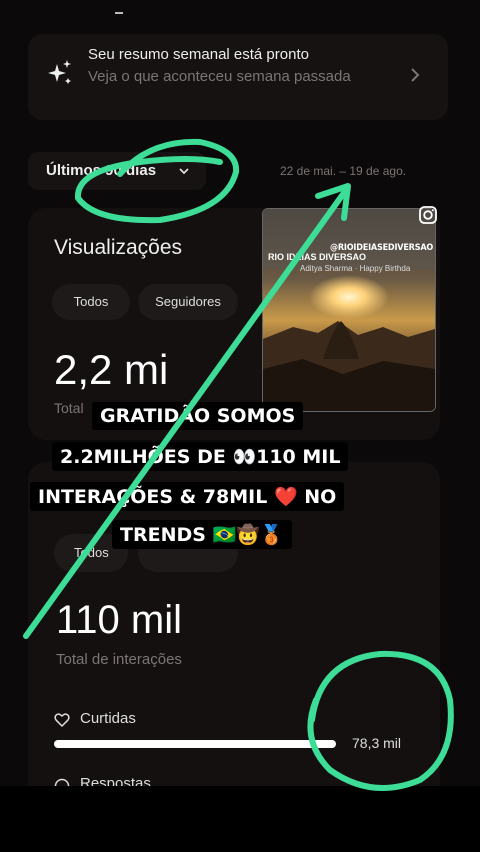 This screenshot has width=480, height=852. I want to click on views-total-caption: Total, so click(69, 408).